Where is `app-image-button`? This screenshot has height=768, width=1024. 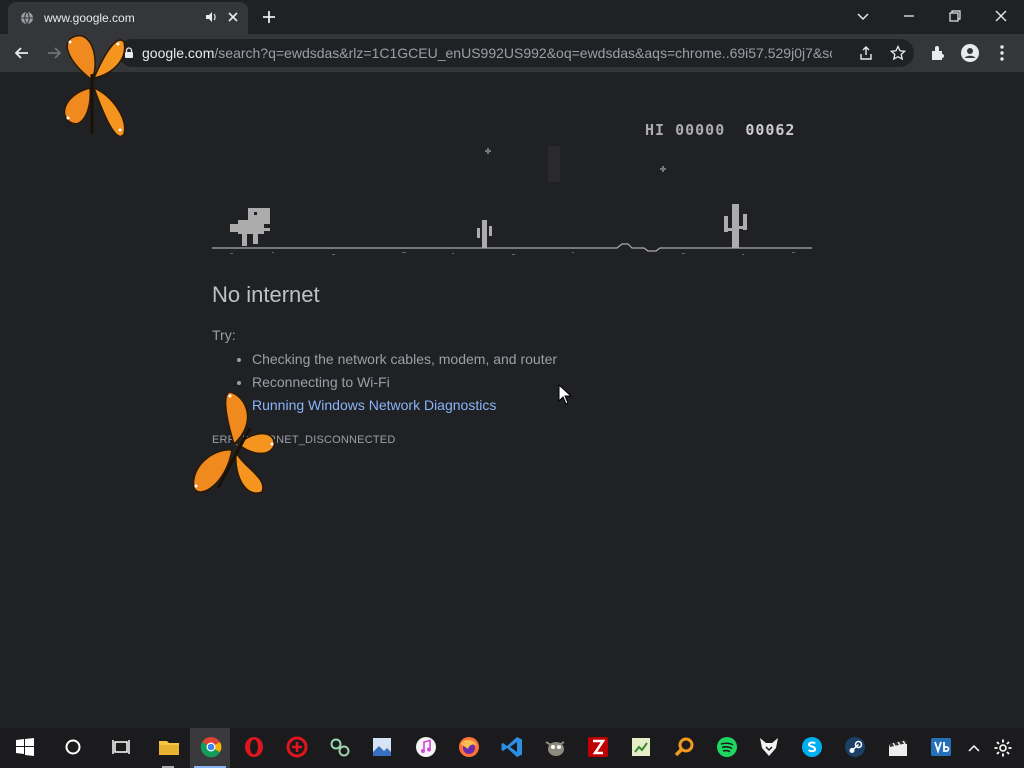 app-image-button is located at coordinates (381, 748).